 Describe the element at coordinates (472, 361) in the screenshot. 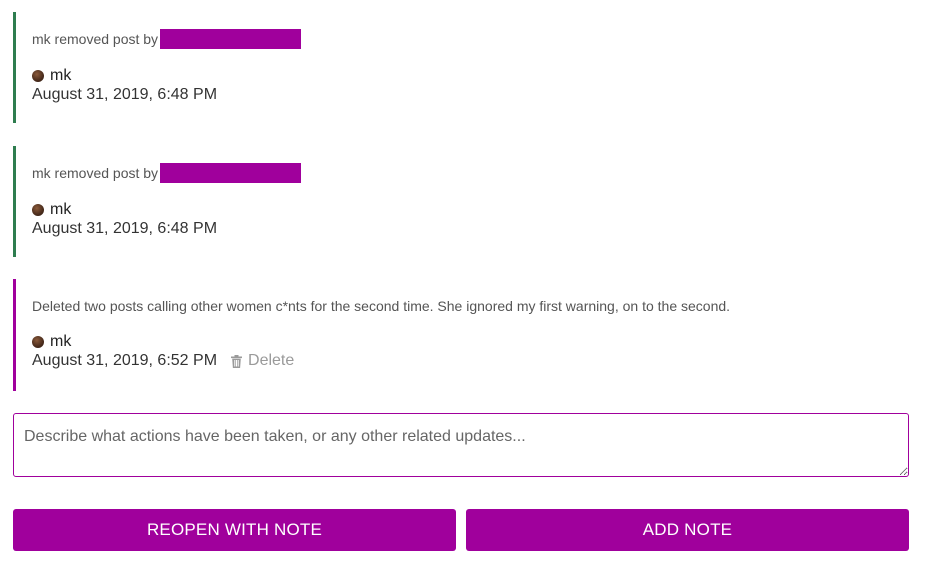

I see `note-timestamp-row: August 31, 2019, 6:52 PM Delete` at that location.